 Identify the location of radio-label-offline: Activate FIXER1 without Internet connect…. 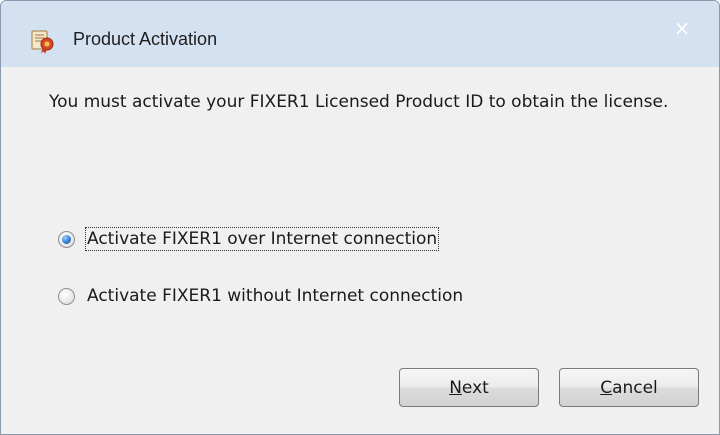
(275, 296).